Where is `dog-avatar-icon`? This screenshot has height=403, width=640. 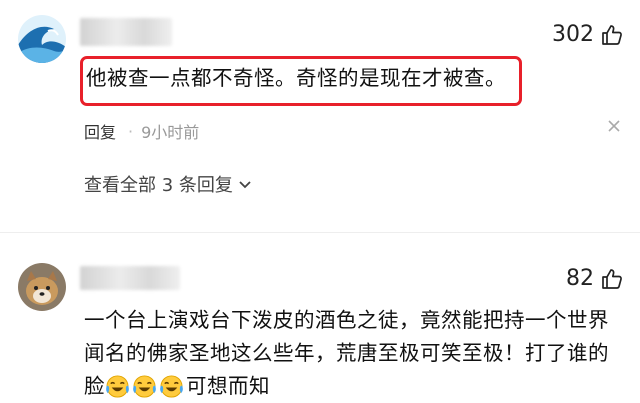 dog-avatar-icon is located at coordinates (42, 287).